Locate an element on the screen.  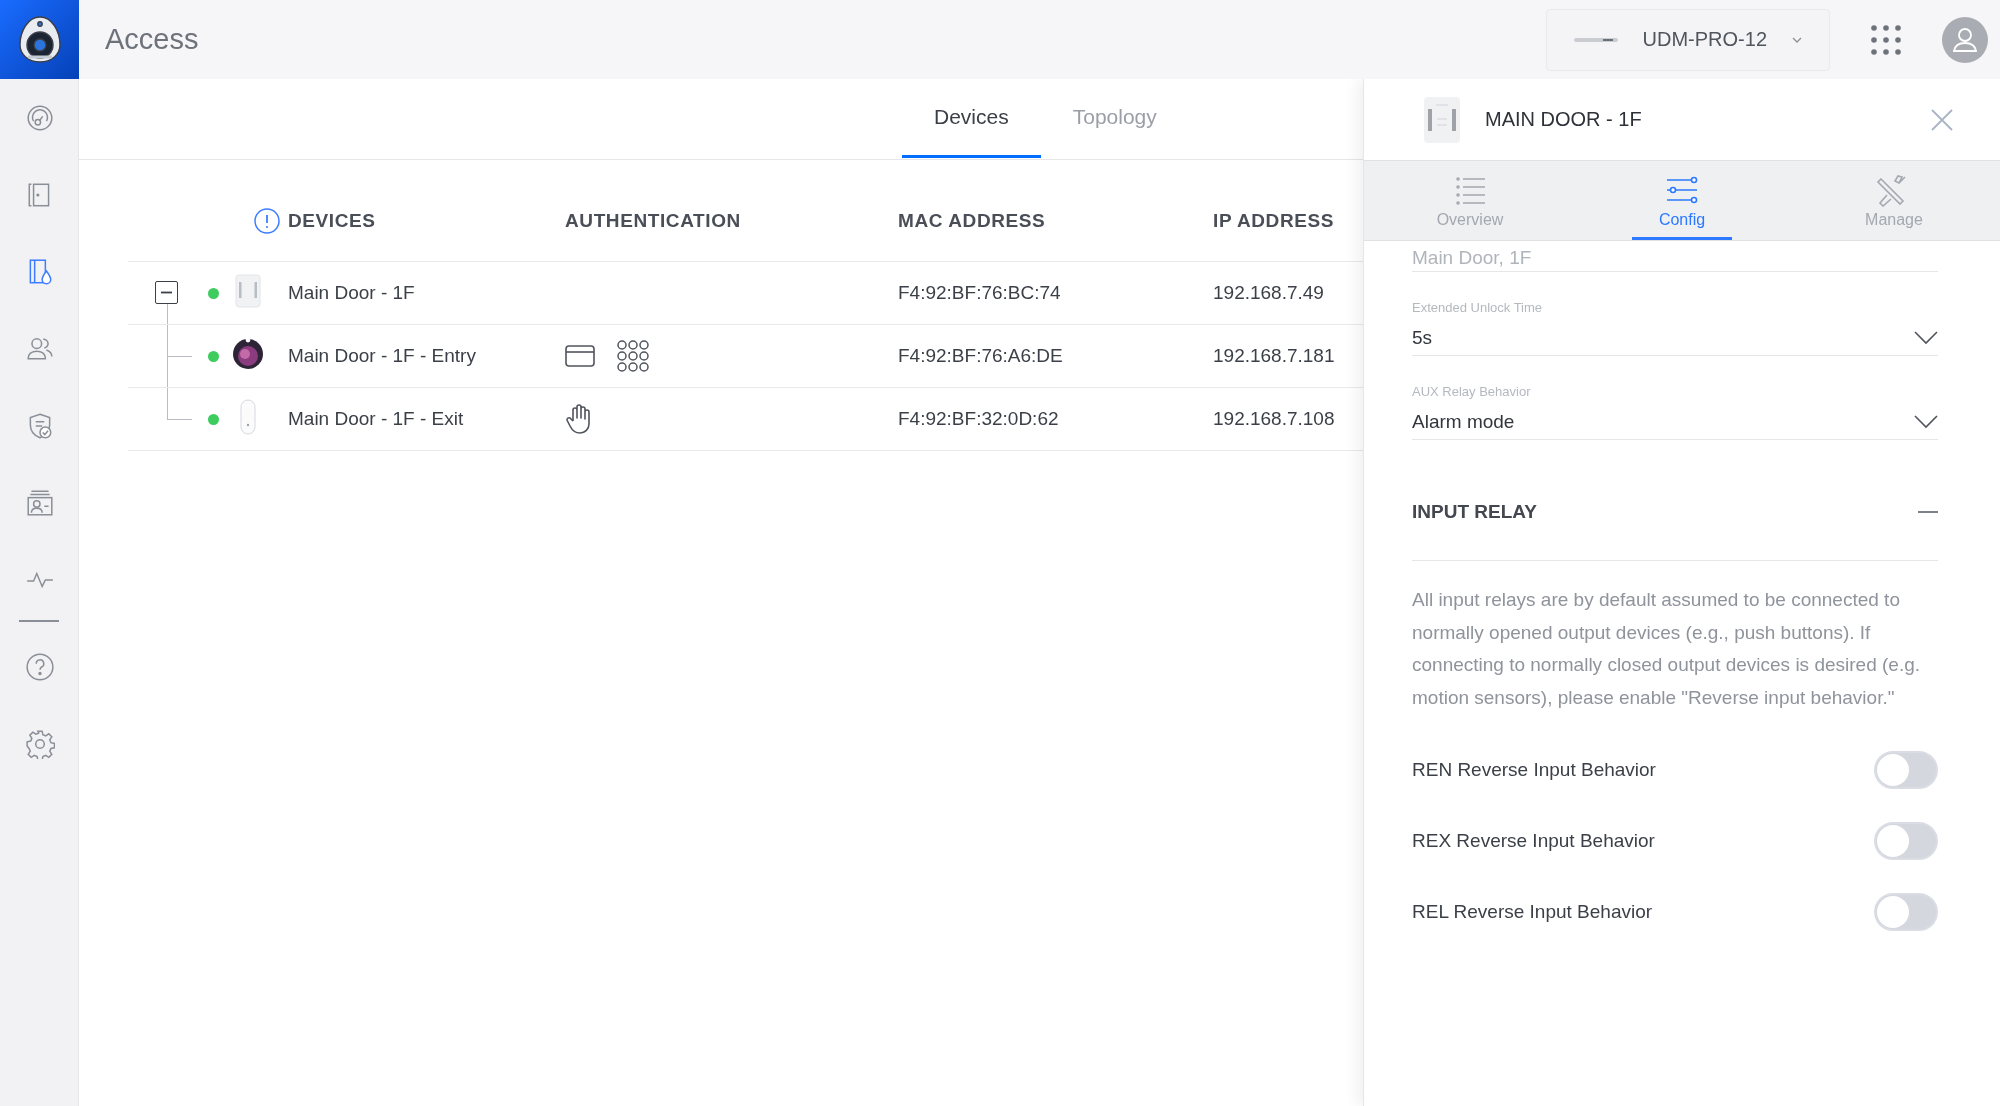
app-title: Access is located at coordinates (152, 39).